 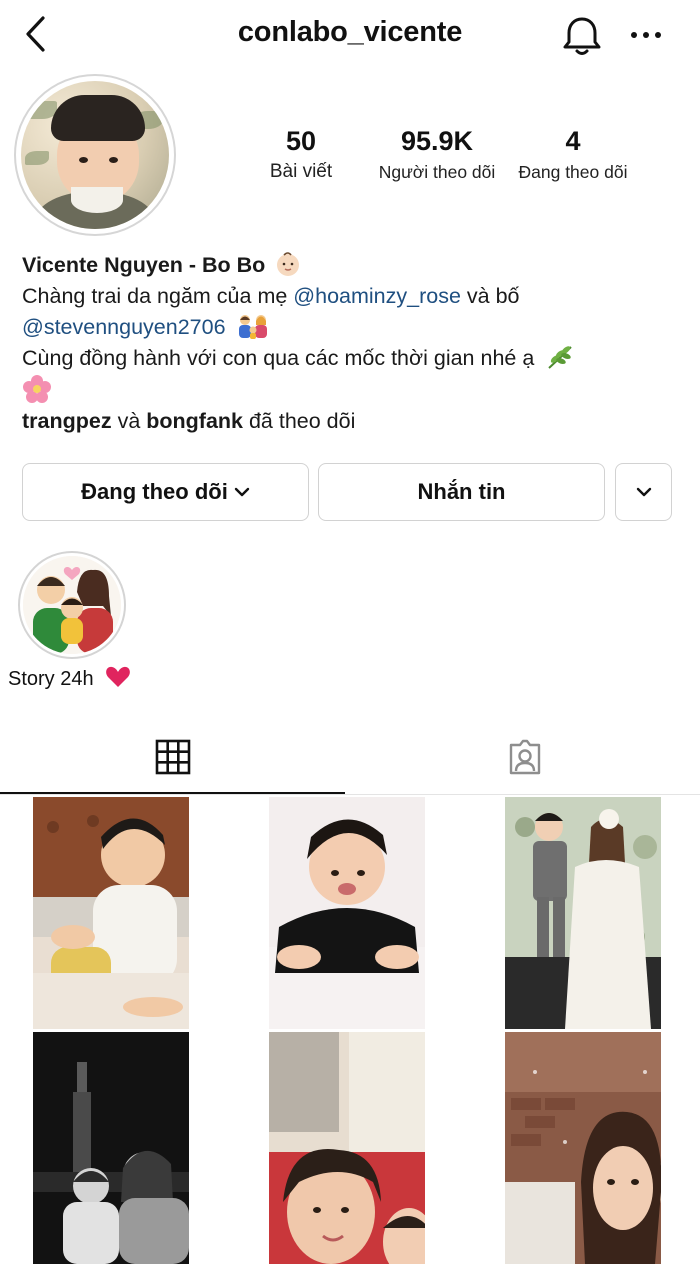 I want to click on highlight-cover, so click(x=72, y=605).